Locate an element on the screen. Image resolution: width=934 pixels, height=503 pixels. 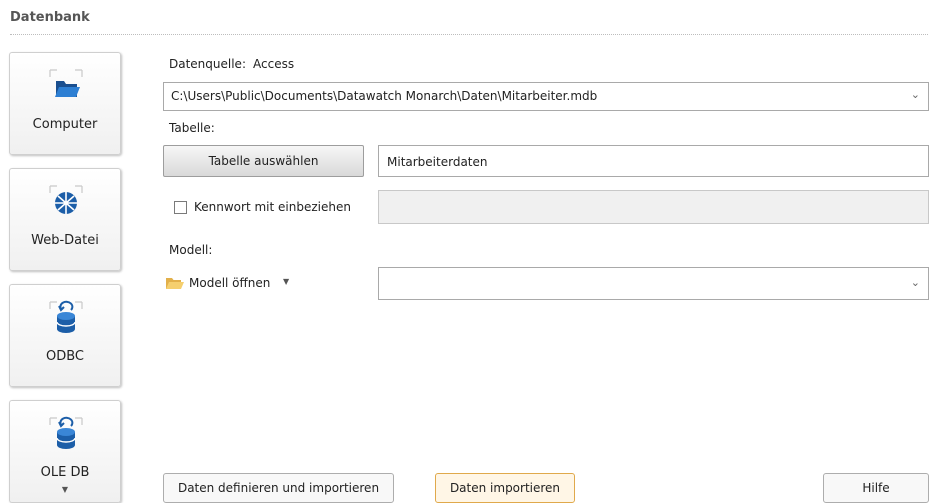
model-combobox: ⌄ is located at coordinates (653, 283).